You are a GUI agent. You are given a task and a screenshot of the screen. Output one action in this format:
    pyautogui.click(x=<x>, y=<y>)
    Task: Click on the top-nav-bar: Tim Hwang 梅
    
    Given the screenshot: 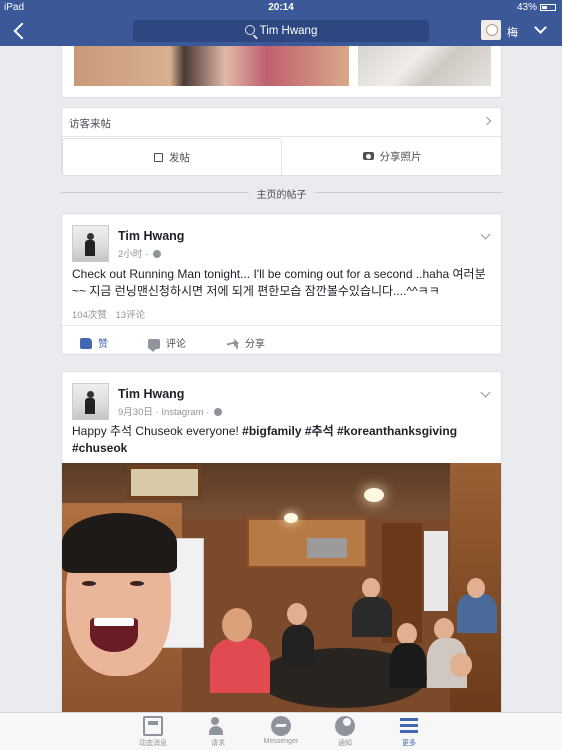 What is the action you would take?
    pyautogui.click(x=281, y=31)
    